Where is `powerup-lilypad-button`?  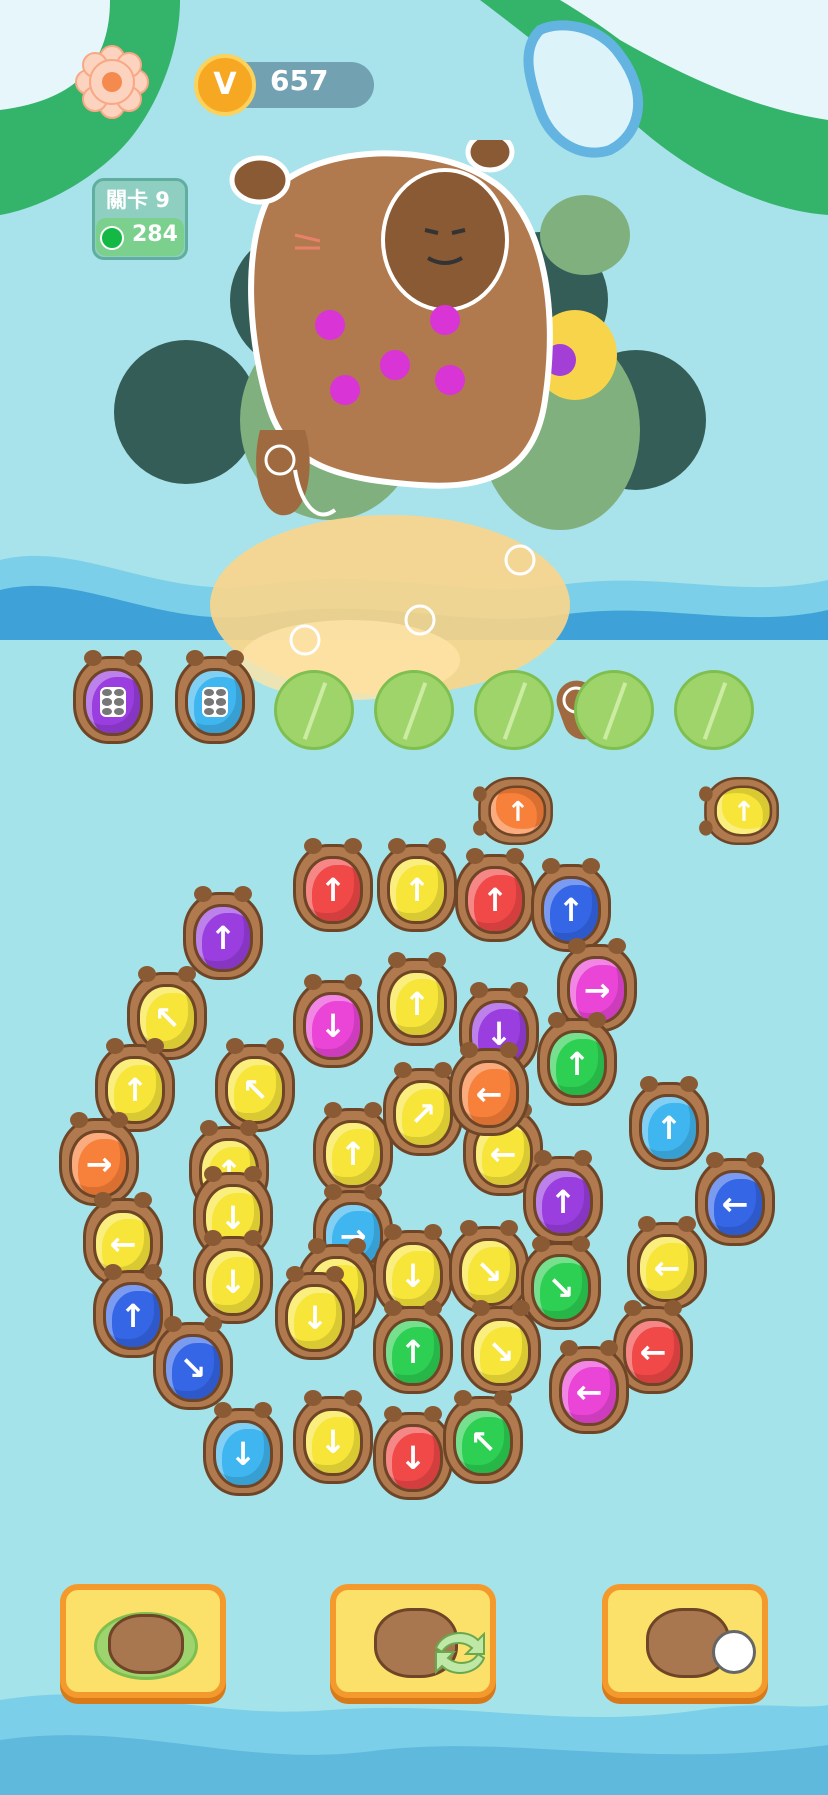
powerup-lilypad-button is located at coordinates (143, 1641).